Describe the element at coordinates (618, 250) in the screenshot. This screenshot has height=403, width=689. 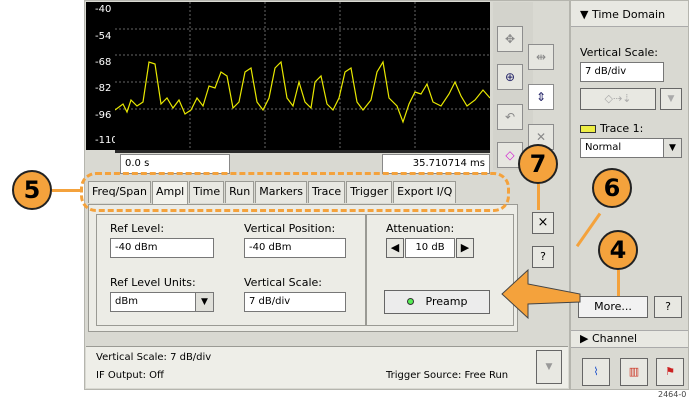
I see `callout-4: 4` at that location.